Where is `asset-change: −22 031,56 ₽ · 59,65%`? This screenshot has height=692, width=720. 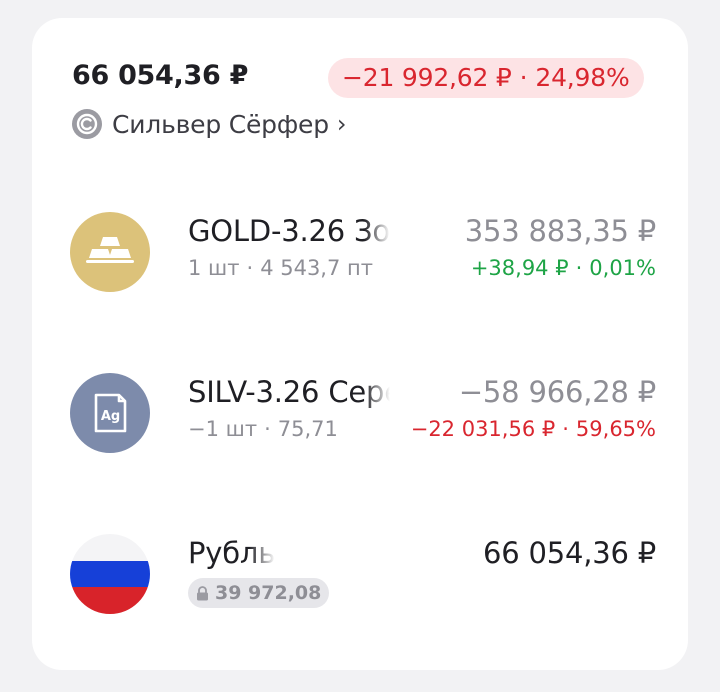
asset-change: −22 031,56 ₽ · 59,65% is located at coordinates (533, 429).